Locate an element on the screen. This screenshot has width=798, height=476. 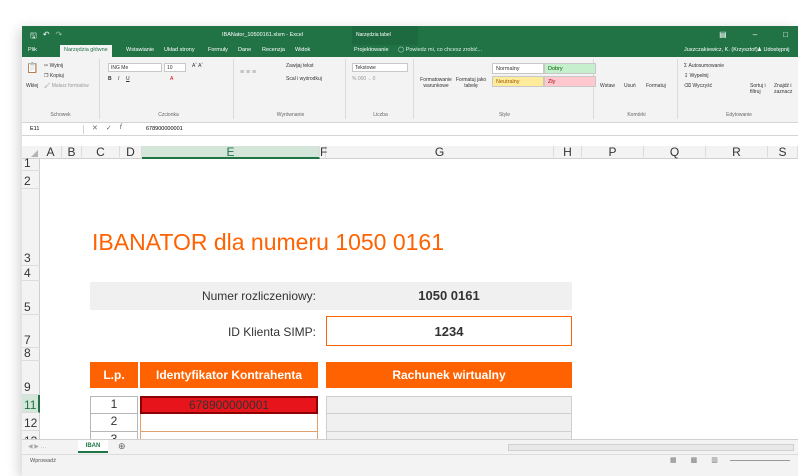
sort-filter-button: Sortuj i filtruj is located at coordinates (761, 89).